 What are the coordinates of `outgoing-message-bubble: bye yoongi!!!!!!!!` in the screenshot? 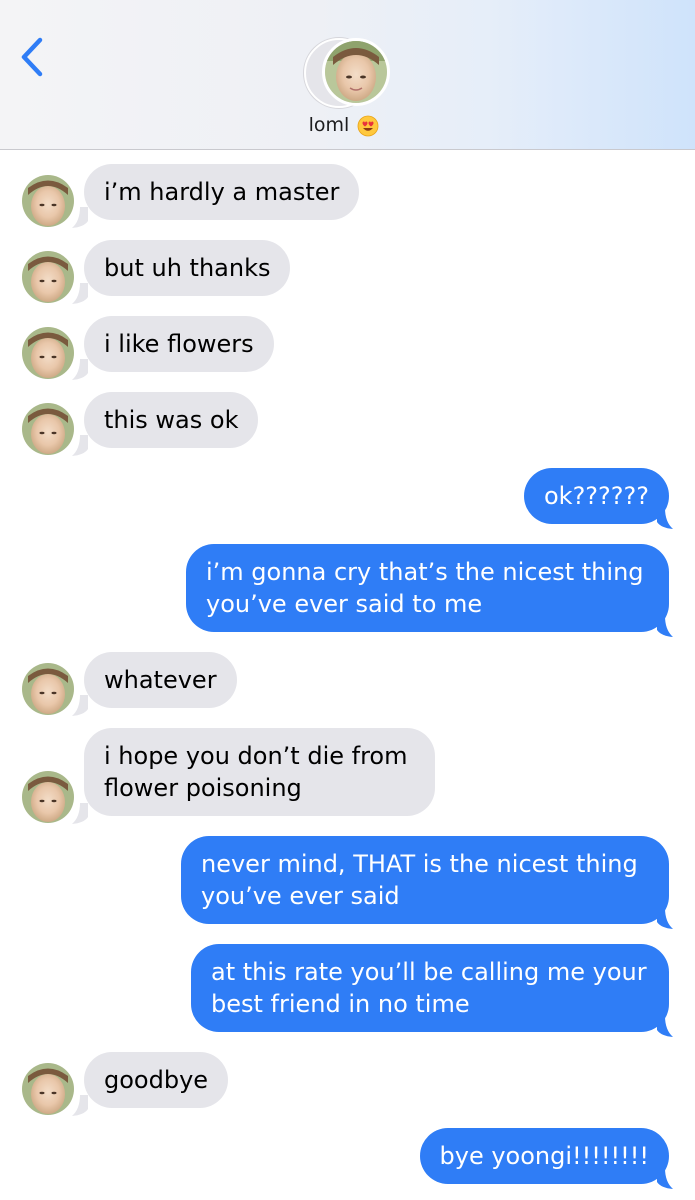 It's located at (544, 1156).